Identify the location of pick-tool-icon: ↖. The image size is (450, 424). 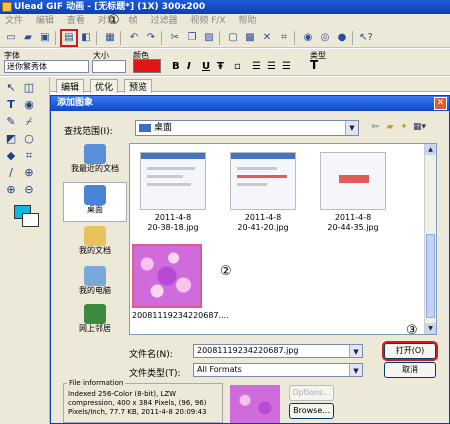
(11, 88).